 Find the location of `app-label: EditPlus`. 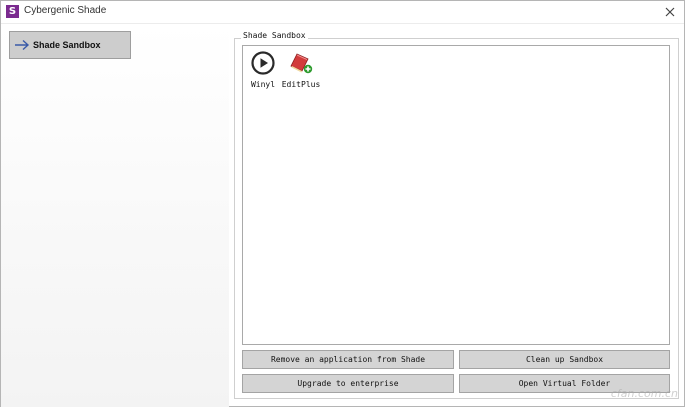

app-label: EditPlus is located at coordinates (301, 84).